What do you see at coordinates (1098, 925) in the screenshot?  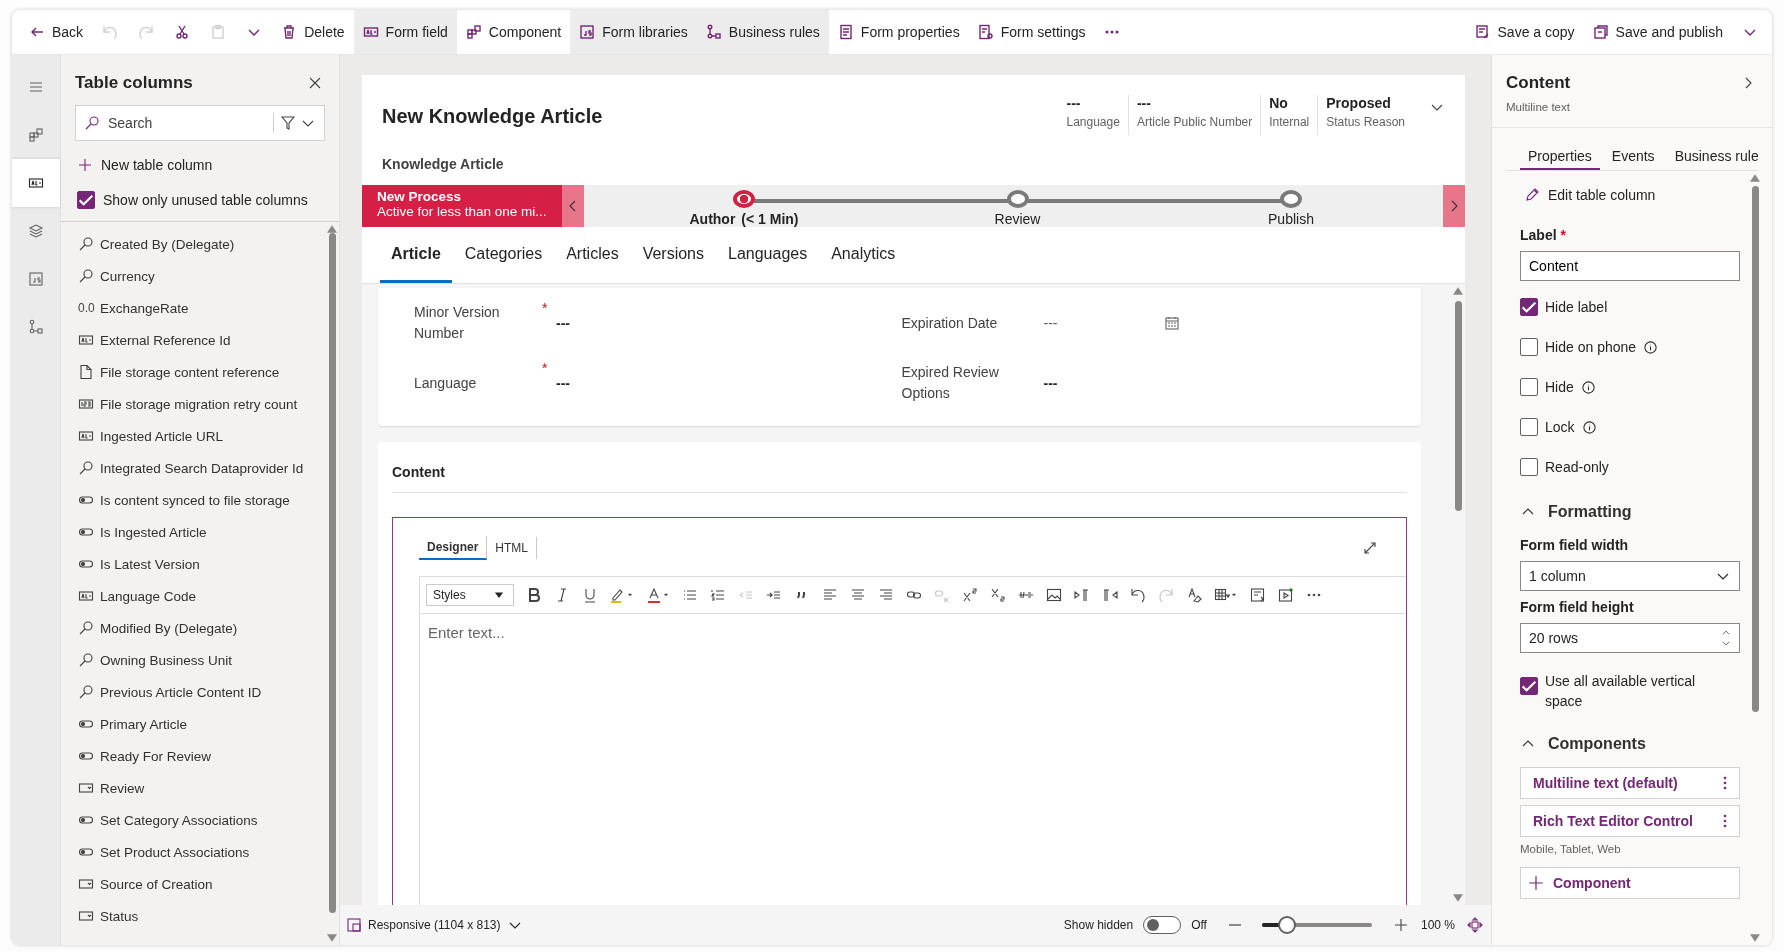 I see `toggle-label: Show hidden` at bounding box center [1098, 925].